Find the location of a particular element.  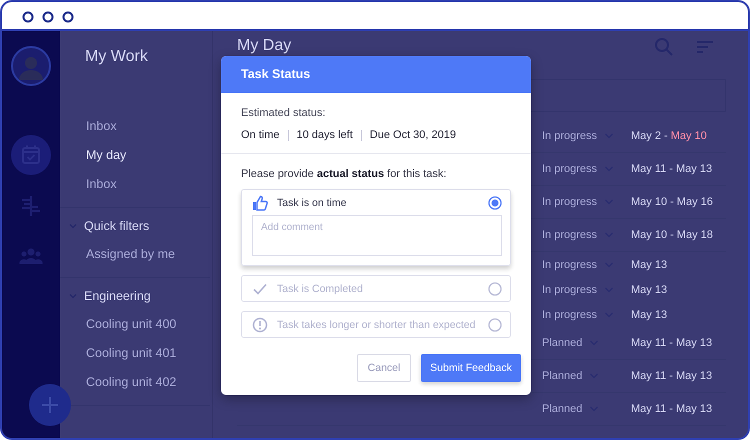

option-label: Task takes longer or shorter than expected is located at coordinates (376, 324).